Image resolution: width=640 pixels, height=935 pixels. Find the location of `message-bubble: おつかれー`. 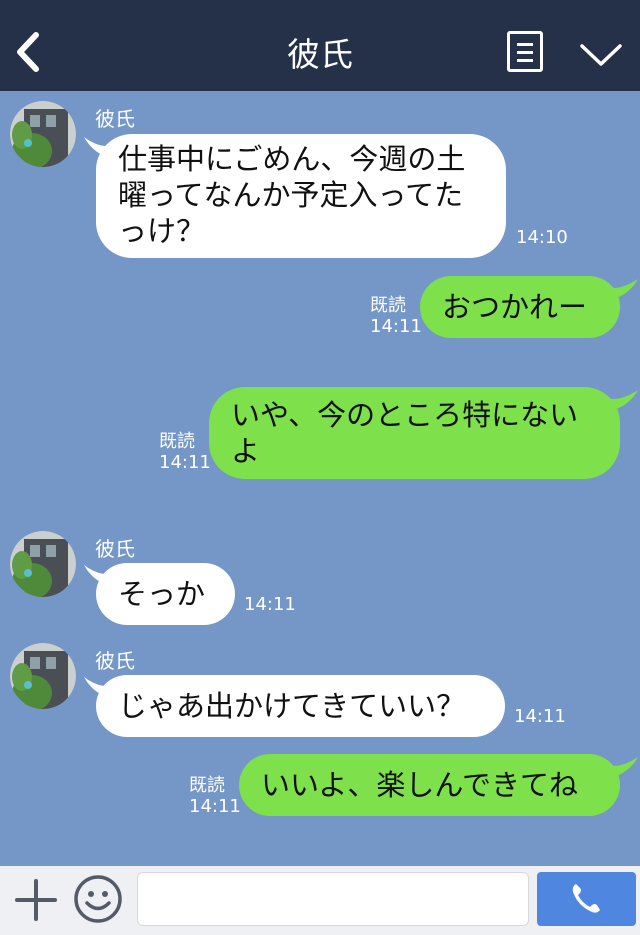

message-bubble: おつかれー is located at coordinates (520, 307).